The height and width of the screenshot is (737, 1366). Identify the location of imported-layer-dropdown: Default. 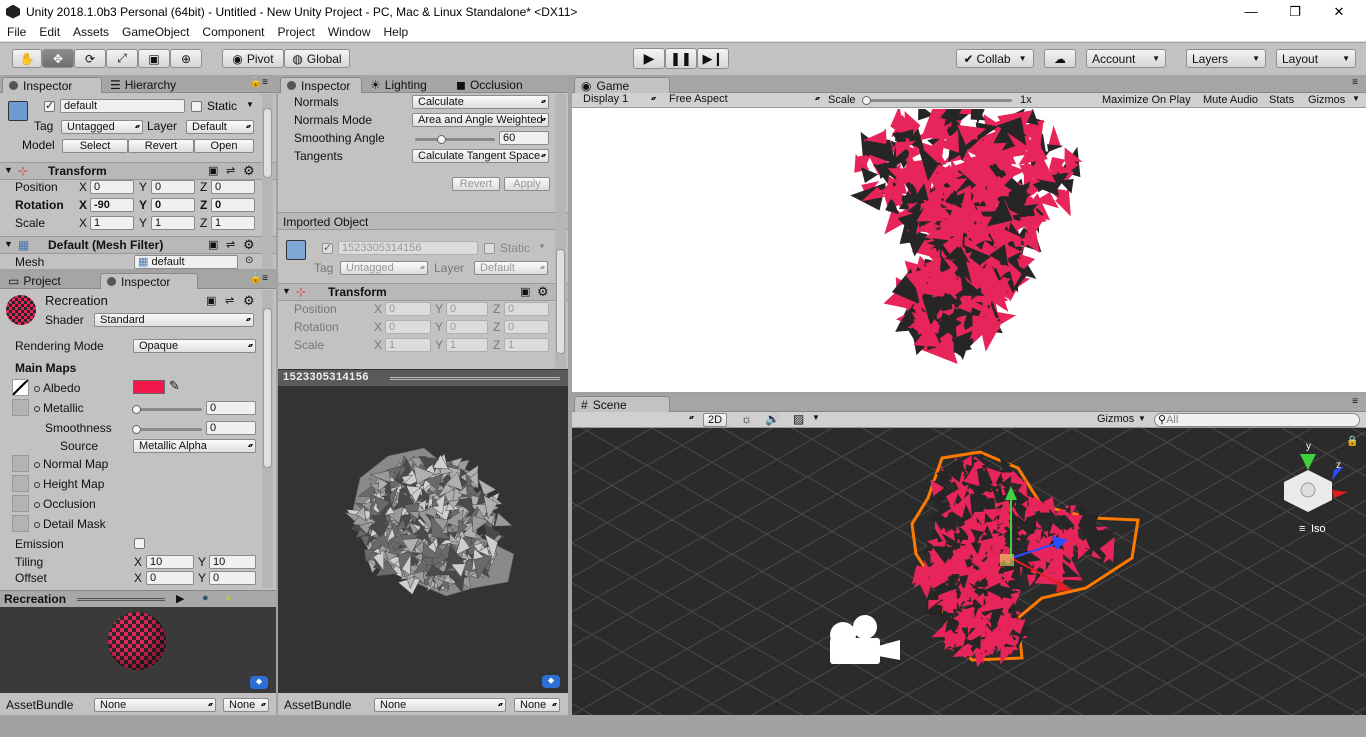
(511, 268).